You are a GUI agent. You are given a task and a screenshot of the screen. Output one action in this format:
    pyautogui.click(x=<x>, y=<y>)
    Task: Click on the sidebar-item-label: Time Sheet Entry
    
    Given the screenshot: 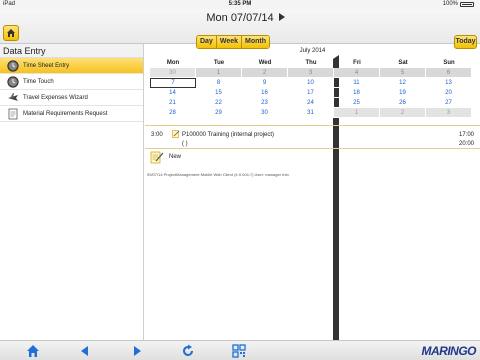 What is the action you would take?
    pyautogui.click(x=46, y=66)
    